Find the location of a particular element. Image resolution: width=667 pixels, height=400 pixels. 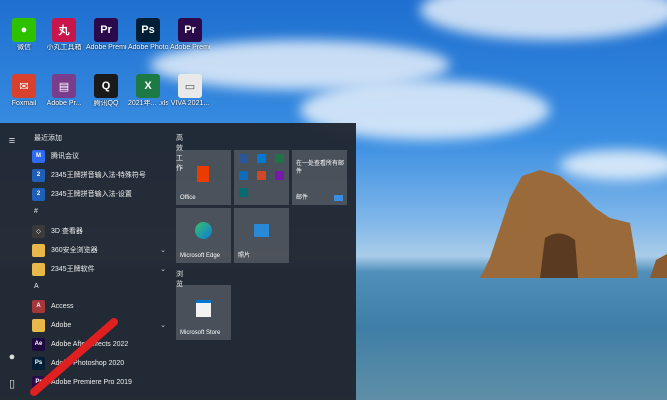

sharepoint-icon is located at coordinates (243, 192).